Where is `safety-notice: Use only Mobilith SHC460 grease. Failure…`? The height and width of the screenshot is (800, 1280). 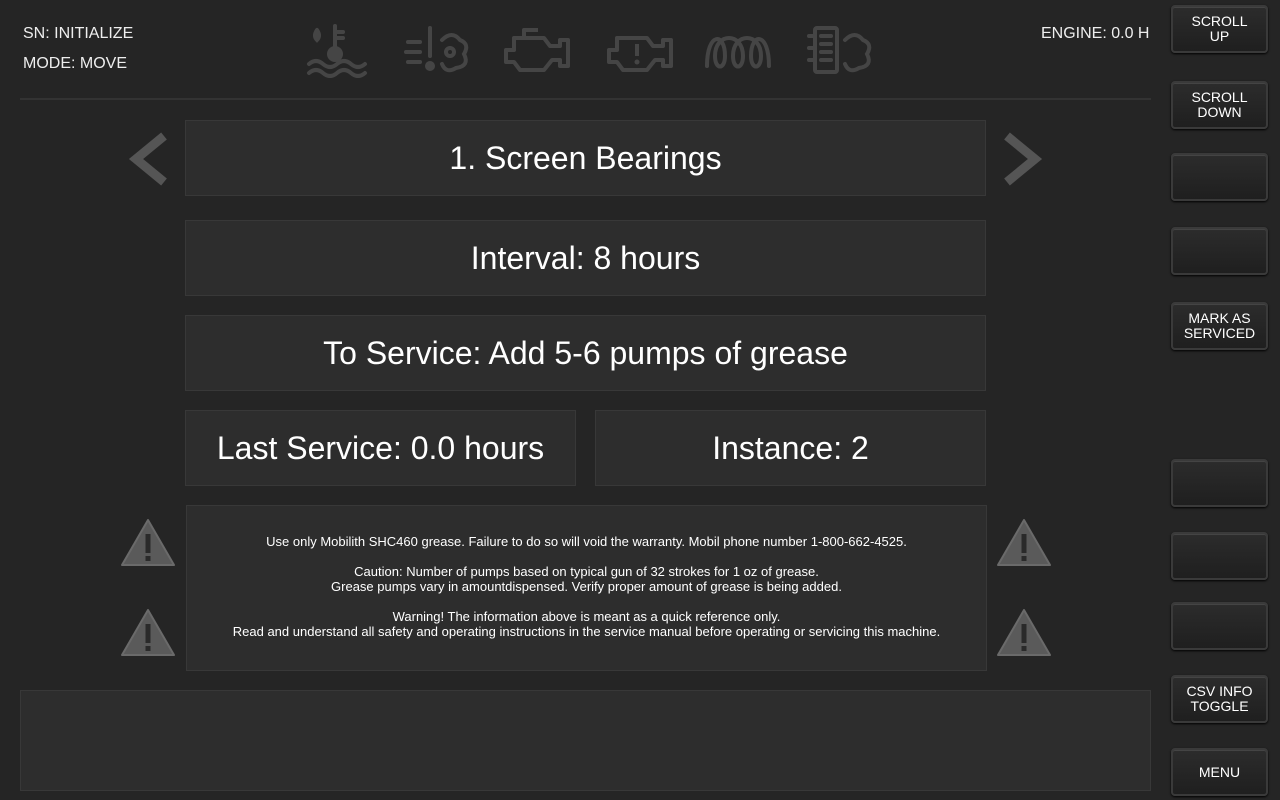 safety-notice: Use only Mobilith SHC460 grease. Failure… is located at coordinates (586, 588).